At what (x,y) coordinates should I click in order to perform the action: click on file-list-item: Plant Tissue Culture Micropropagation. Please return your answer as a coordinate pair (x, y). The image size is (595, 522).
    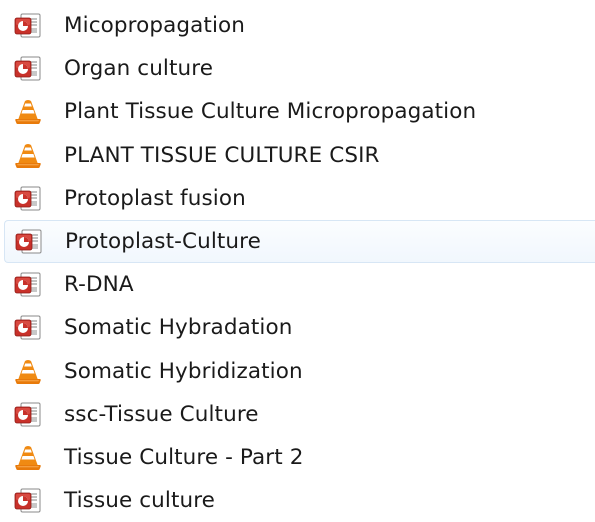
    Looking at the image, I should click on (297, 111).